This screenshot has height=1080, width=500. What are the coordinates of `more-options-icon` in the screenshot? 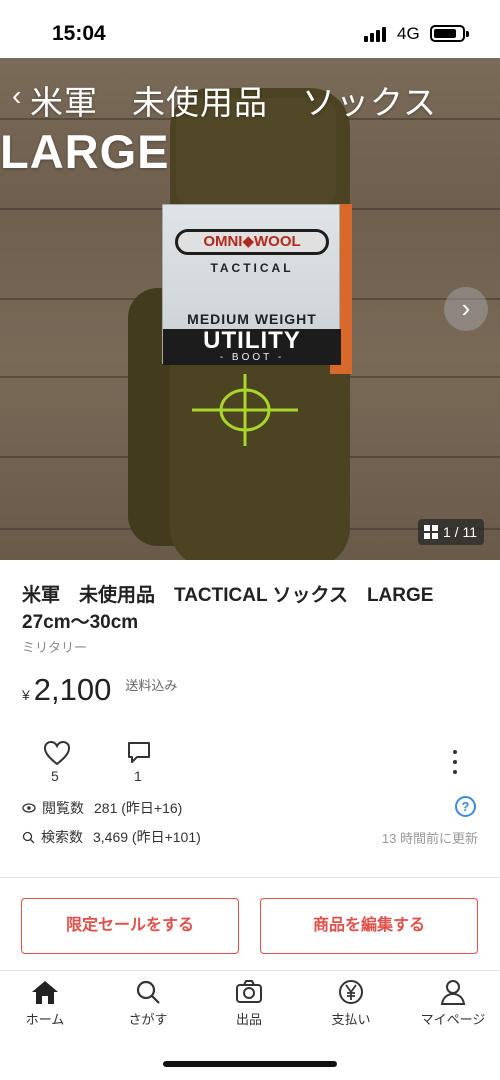 It's located at (455, 762).